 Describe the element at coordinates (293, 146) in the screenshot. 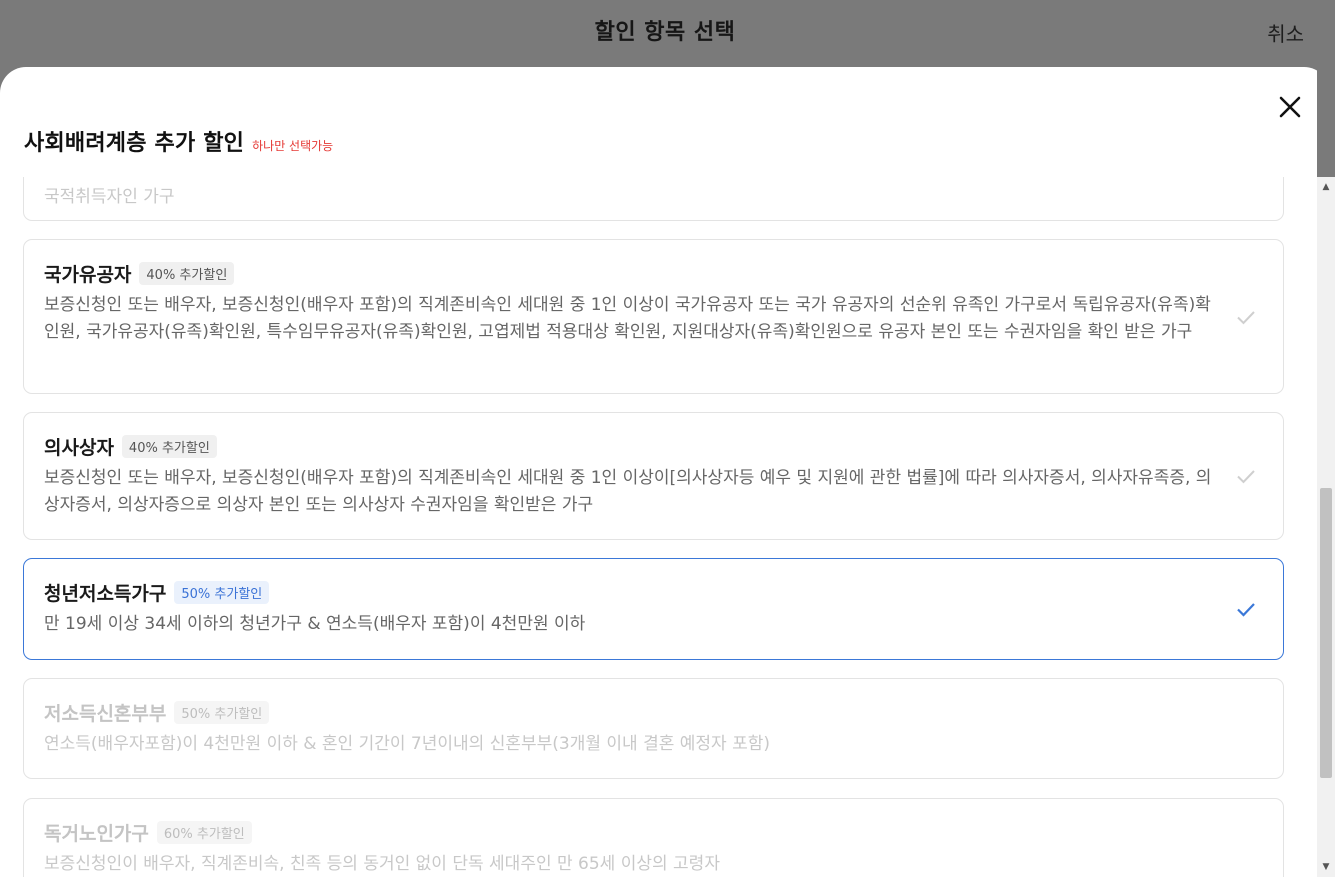

I see `selection-hint: 하나만 선택가능` at that location.